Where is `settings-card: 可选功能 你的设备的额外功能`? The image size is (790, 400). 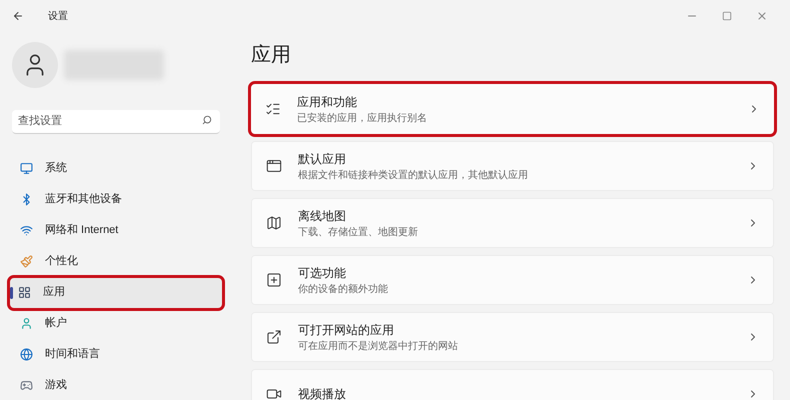 settings-card: 可选功能 你的设备的额外功能 is located at coordinates (512, 280).